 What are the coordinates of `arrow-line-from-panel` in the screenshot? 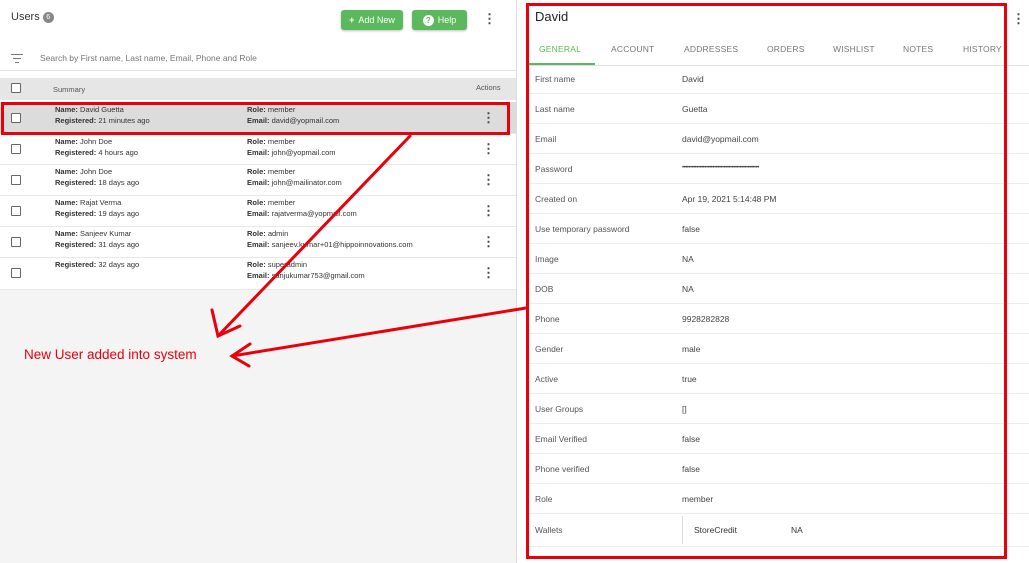 It's located at (379, 332).